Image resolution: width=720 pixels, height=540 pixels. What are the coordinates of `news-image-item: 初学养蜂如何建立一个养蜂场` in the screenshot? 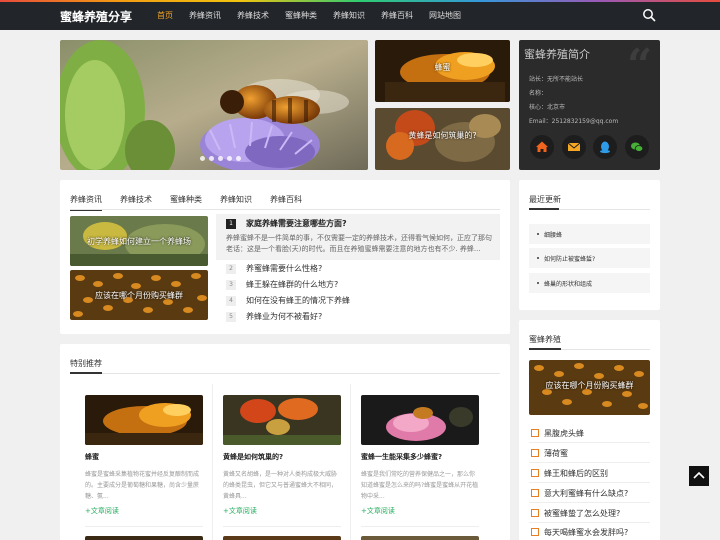 It's located at (139, 241).